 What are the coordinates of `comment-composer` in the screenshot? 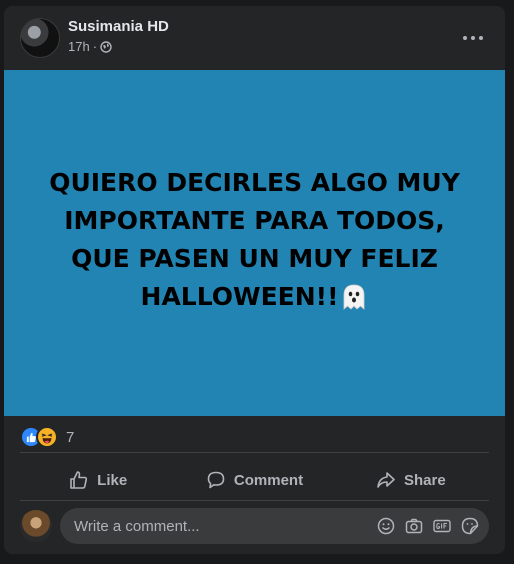 It's located at (254, 526).